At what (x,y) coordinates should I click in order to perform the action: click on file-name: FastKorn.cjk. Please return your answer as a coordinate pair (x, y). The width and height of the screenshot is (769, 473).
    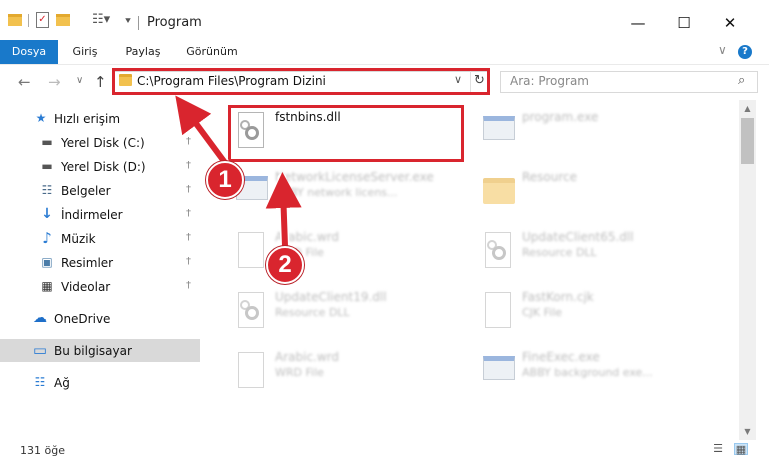
    Looking at the image, I should click on (558, 297).